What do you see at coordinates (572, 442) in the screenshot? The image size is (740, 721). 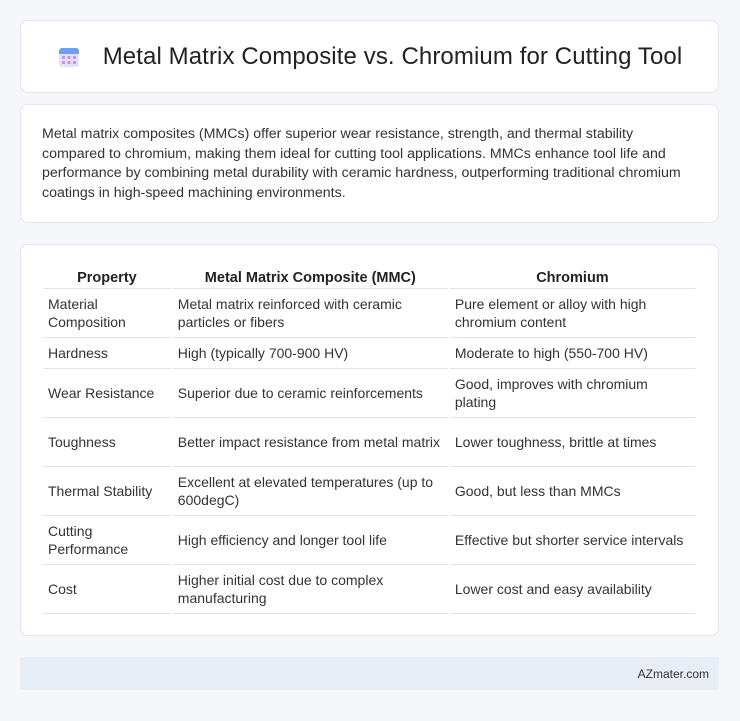 I see `chromium-cell: Lower toughness, brittle at times` at bounding box center [572, 442].